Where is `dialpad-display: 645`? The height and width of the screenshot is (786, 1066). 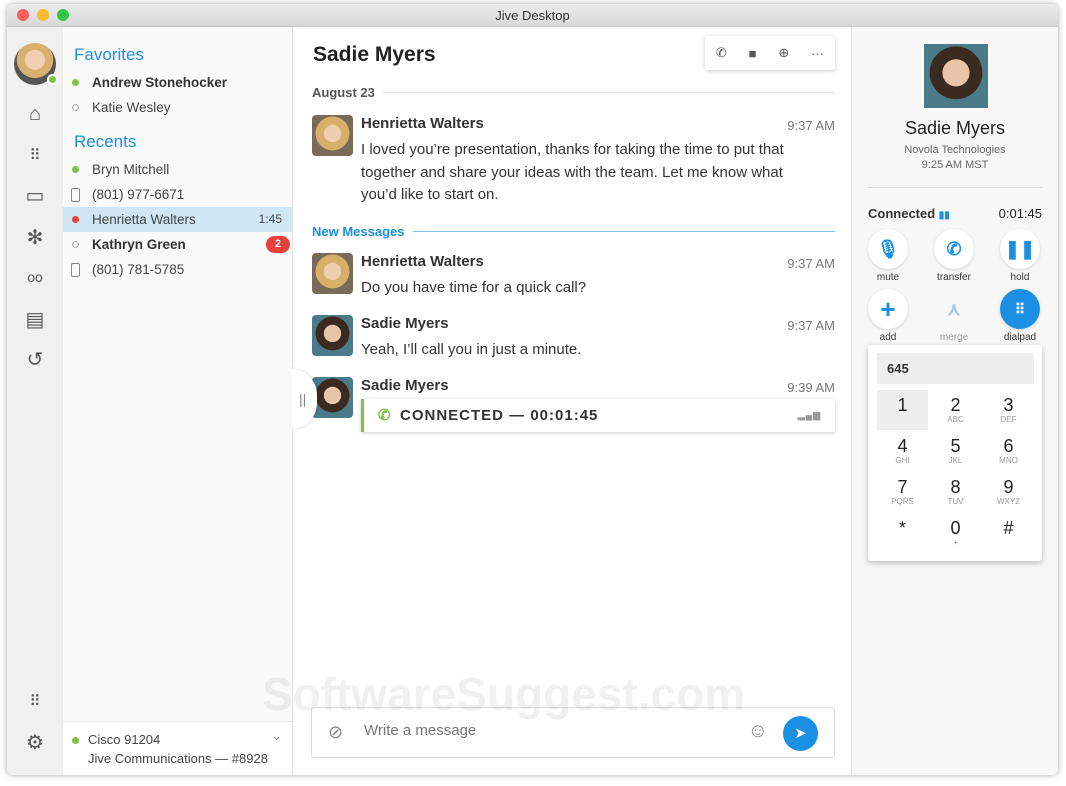
dialpad-display: 645 is located at coordinates (955, 368).